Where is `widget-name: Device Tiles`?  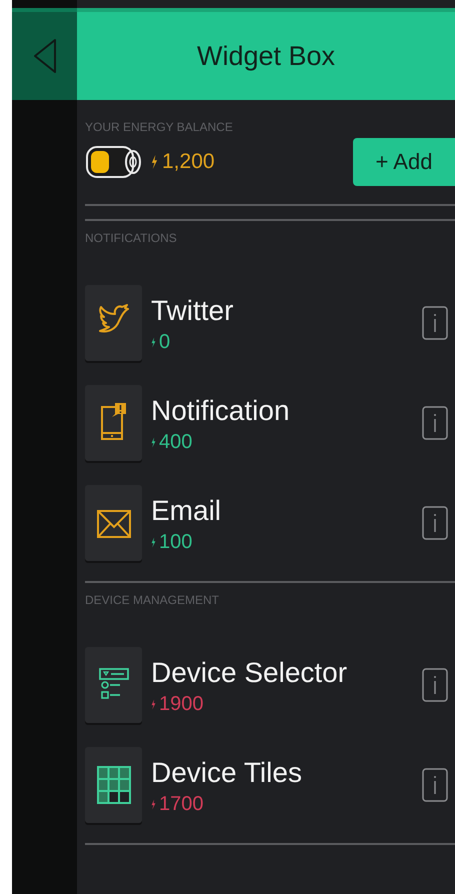
widget-name: Device Tiles is located at coordinates (227, 773).